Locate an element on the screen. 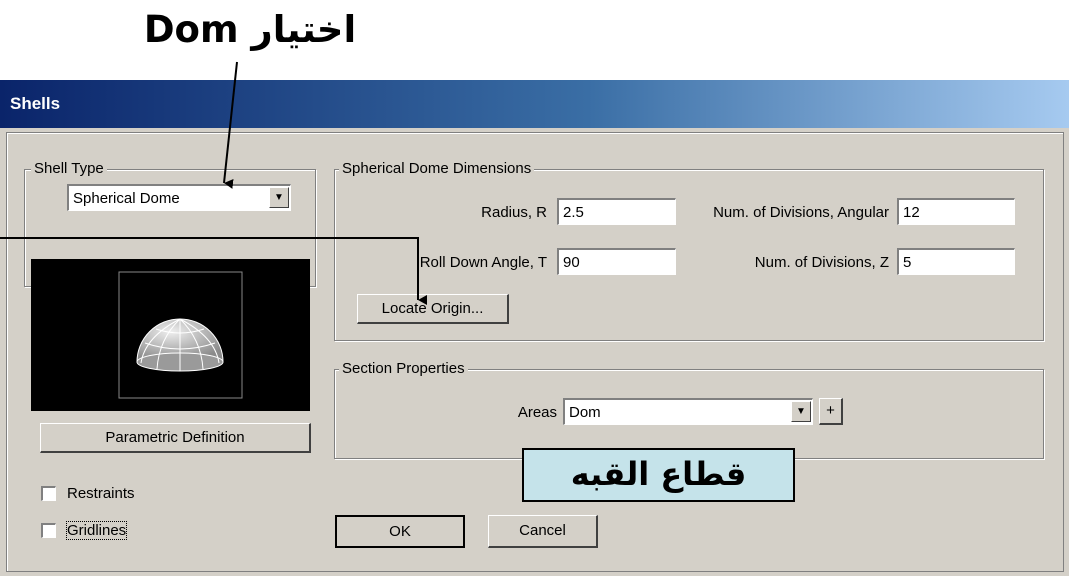 This screenshot has width=1069, height=576. arrow-to-shell-type is located at coordinates (230, 125).